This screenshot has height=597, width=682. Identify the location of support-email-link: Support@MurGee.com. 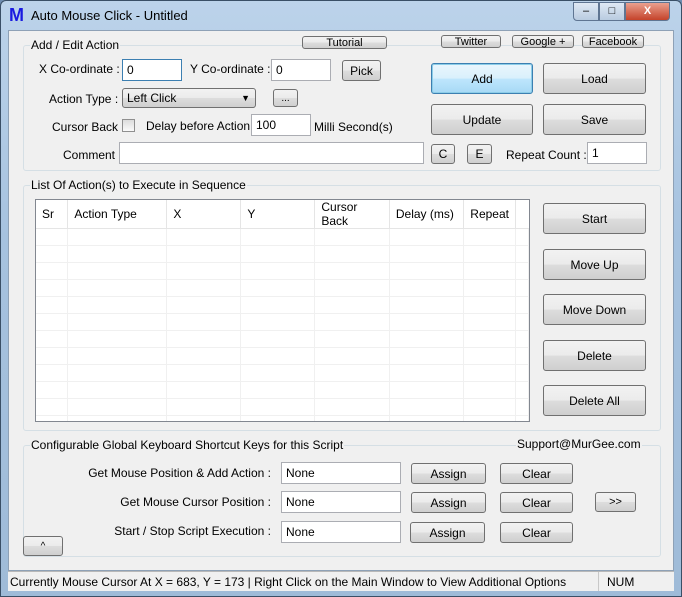
(579, 444).